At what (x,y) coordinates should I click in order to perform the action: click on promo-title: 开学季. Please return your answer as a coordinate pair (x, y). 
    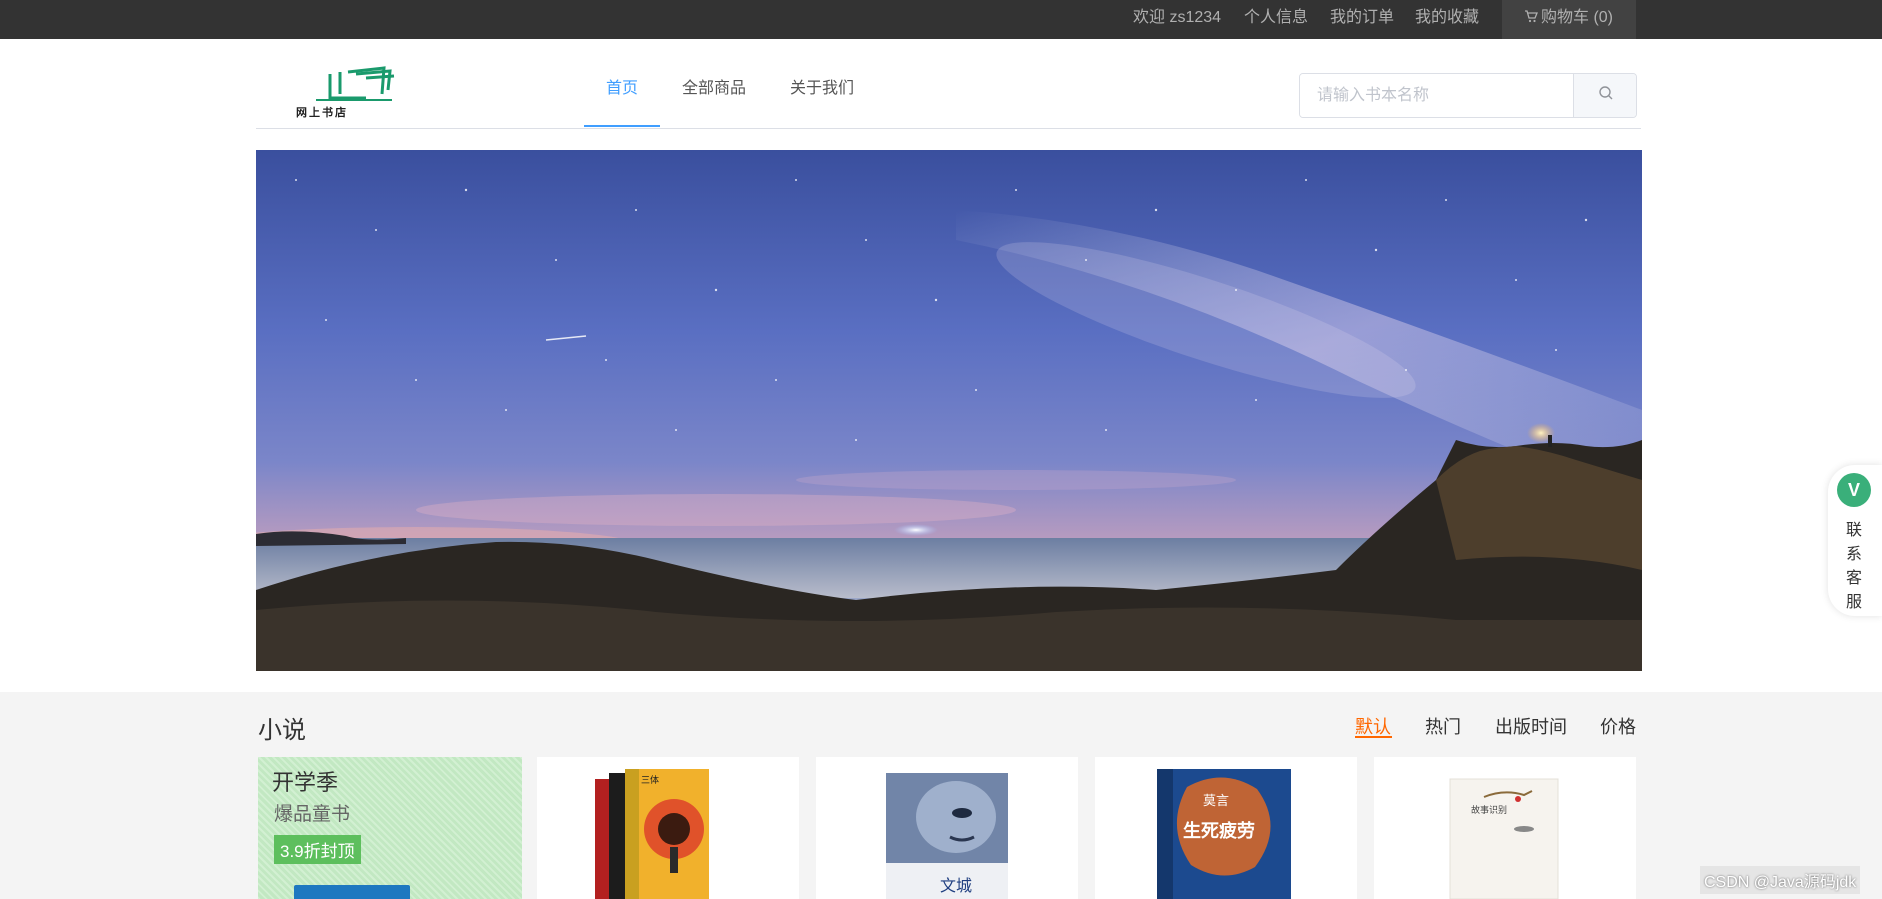
    Looking at the image, I should click on (305, 782).